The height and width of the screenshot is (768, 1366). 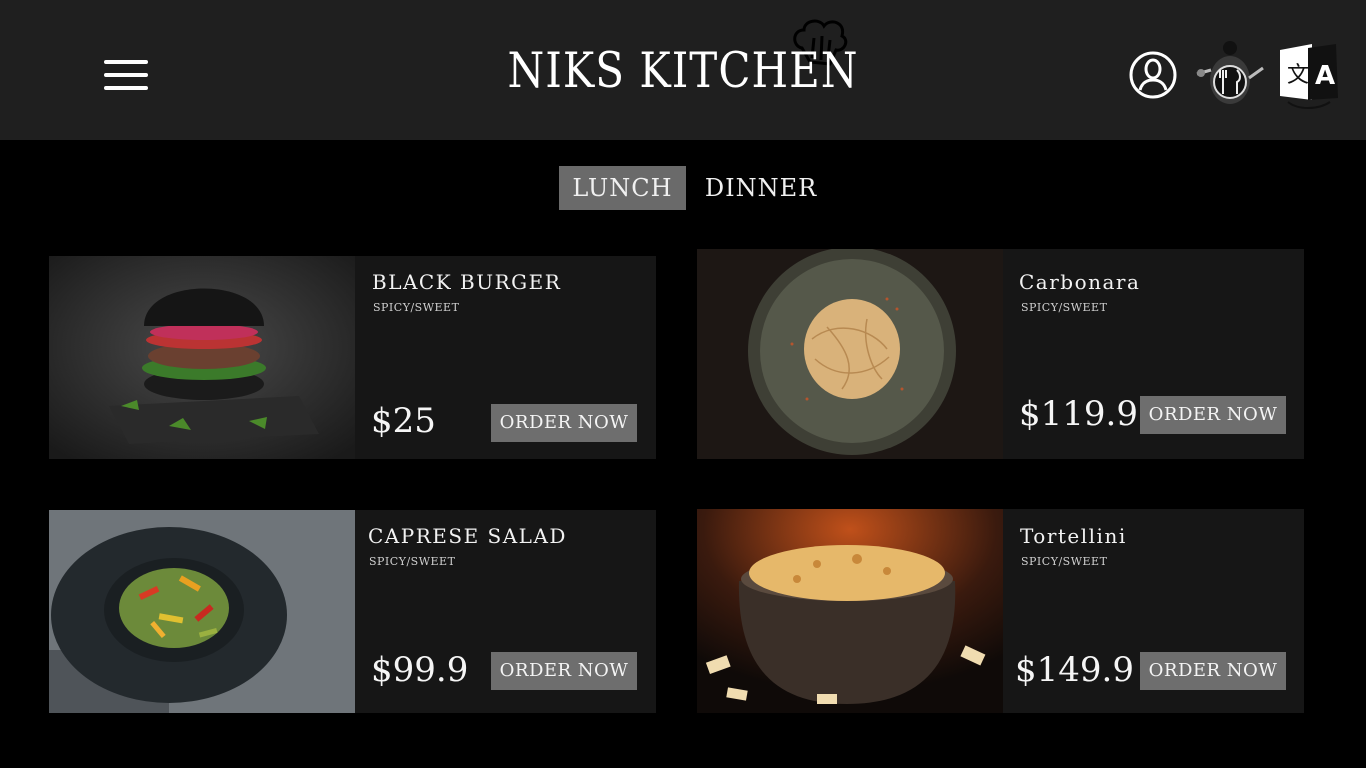 I want to click on carbonara-photo, so click(x=850, y=354).